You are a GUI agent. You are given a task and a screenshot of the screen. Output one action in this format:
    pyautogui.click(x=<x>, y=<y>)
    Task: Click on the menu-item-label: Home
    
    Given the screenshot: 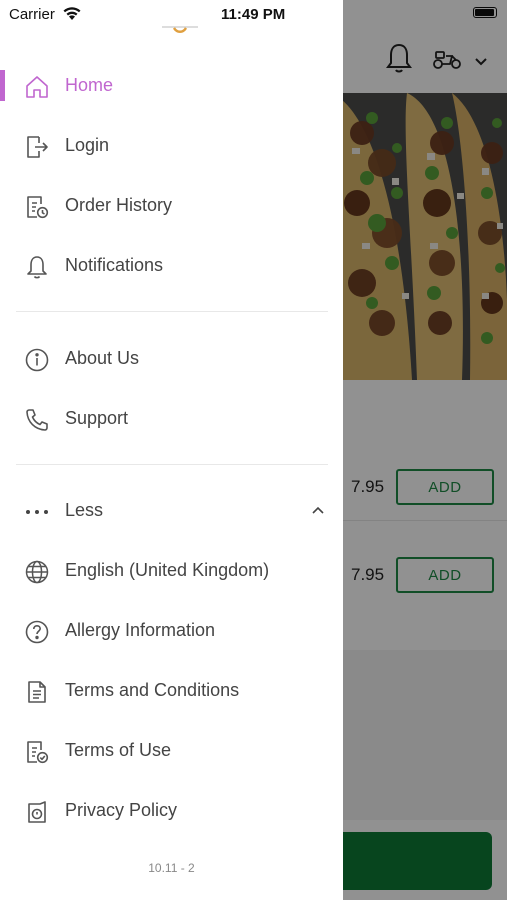 What is the action you would take?
    pyautogui.click(x=89, y=85)
    